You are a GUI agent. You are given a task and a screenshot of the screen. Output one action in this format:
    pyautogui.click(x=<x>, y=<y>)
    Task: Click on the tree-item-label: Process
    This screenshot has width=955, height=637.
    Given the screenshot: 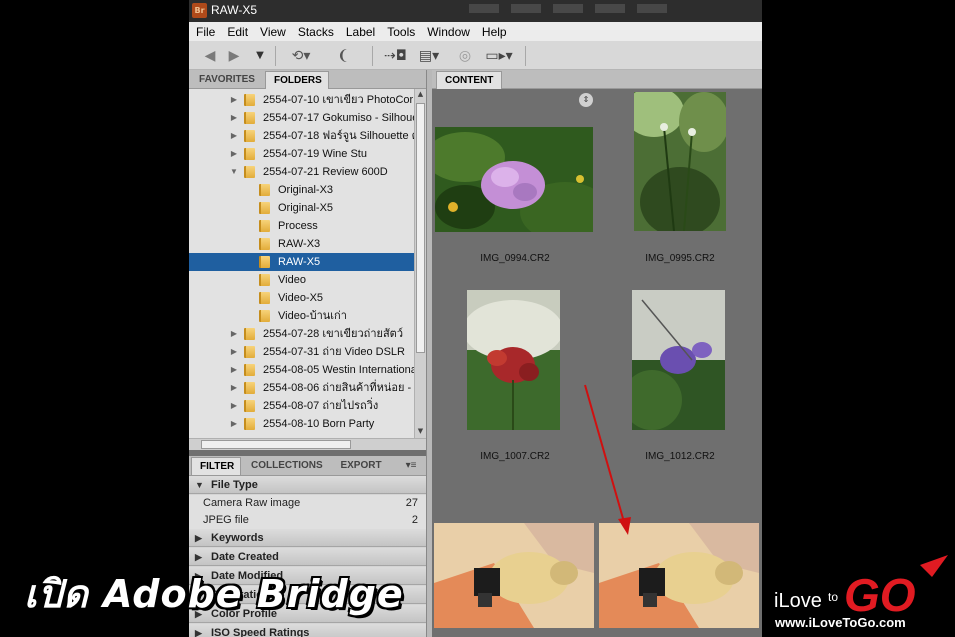 What is the action you would take?
    pyautogui.click(x=298, y=226)
    